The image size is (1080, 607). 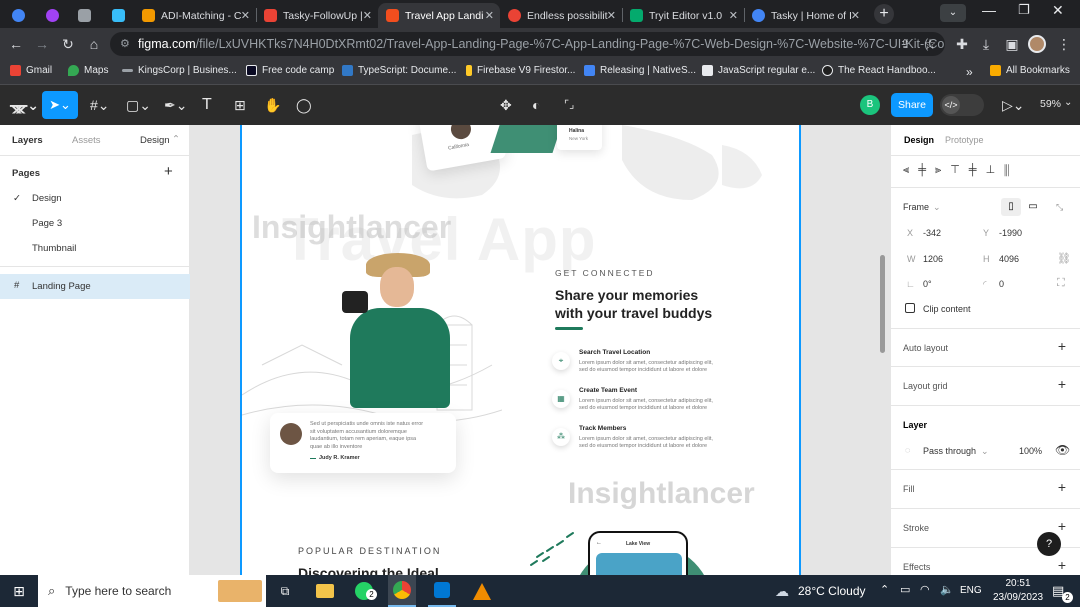 What do you see at coordinates (19, 591) in the screenshot?
I see `windows-start-icon: ⊞` at bounding box center [19, 591].